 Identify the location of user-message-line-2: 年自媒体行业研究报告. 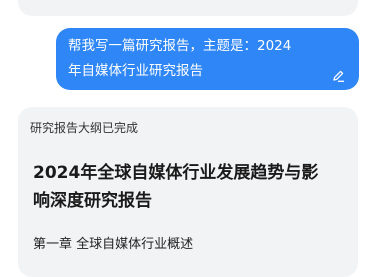
(135, 71).